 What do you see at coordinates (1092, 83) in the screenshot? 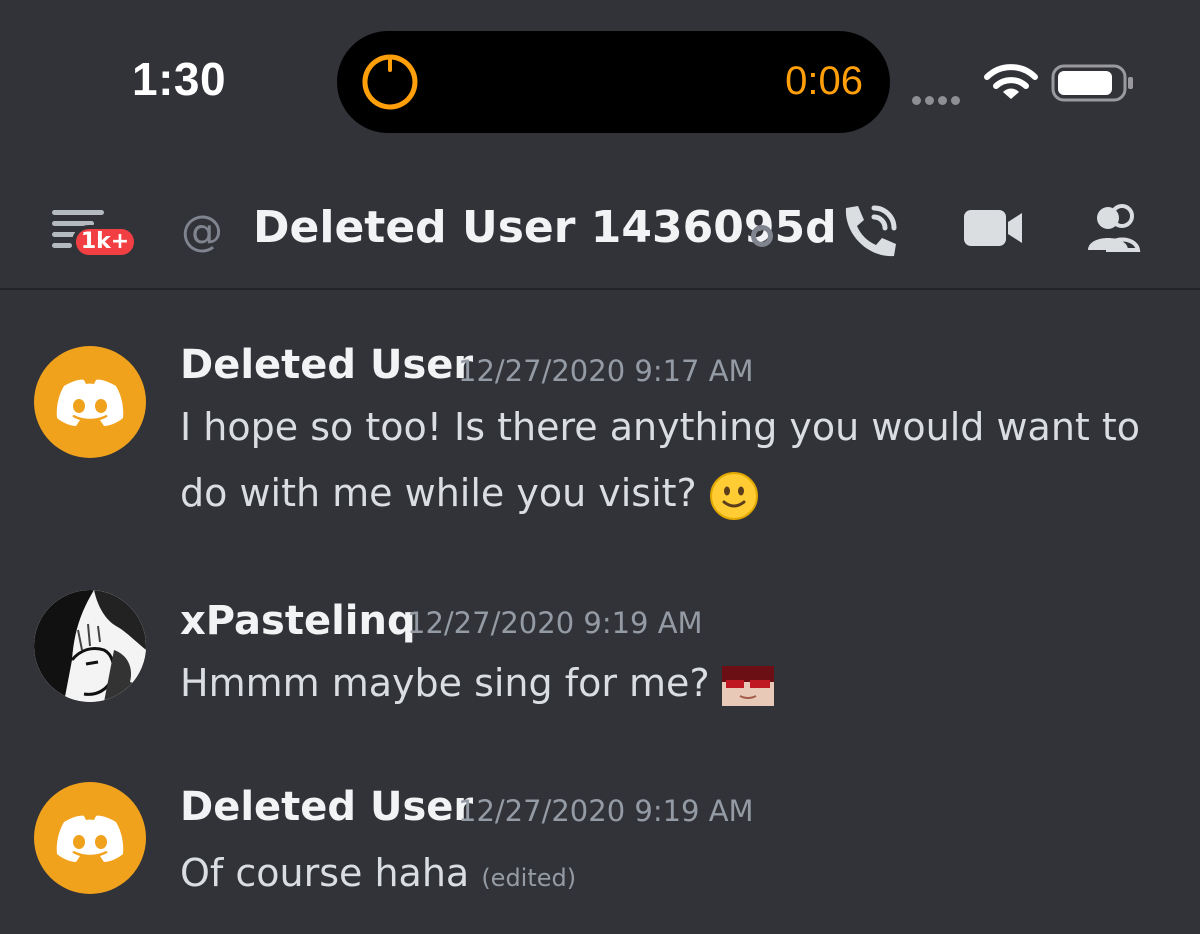
I see `battery-icon` at bounding box center [1092, 83].